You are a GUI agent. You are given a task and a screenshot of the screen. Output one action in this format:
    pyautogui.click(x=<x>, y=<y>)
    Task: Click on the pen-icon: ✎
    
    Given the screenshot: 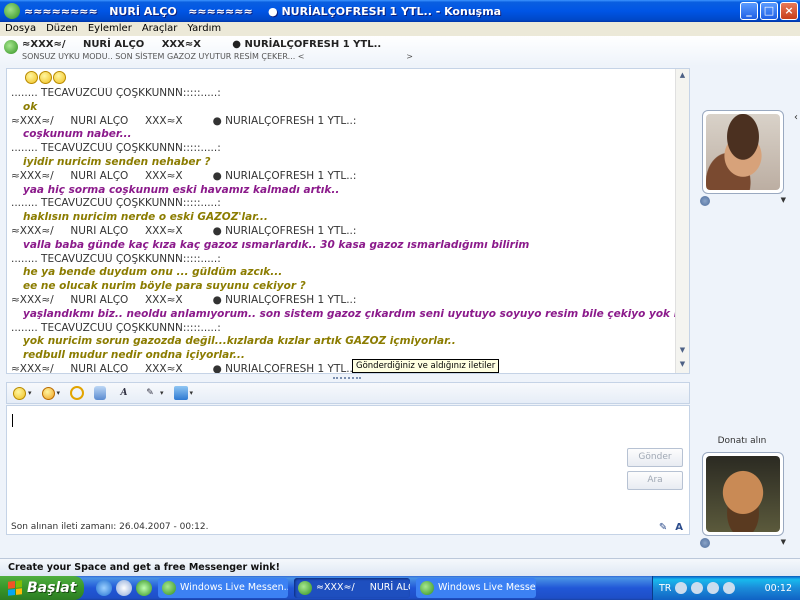 What is the action you would take?
    pyautogui.click(x=663, y=527)
    